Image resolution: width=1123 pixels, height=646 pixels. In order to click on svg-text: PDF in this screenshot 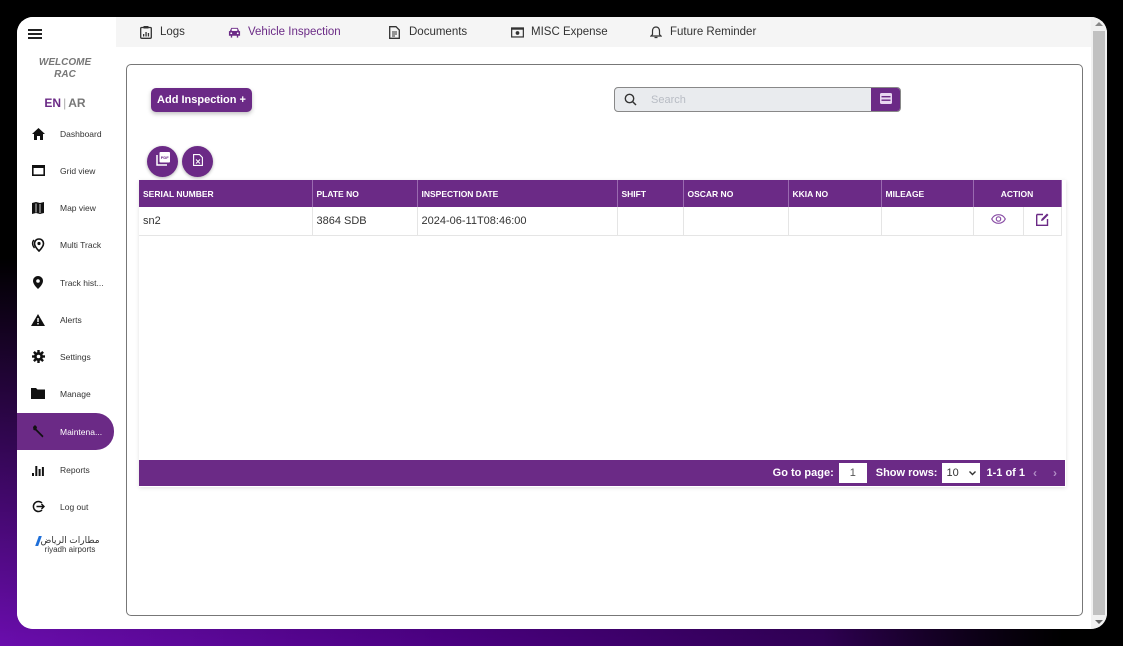, I will do `click(164, 157)`.